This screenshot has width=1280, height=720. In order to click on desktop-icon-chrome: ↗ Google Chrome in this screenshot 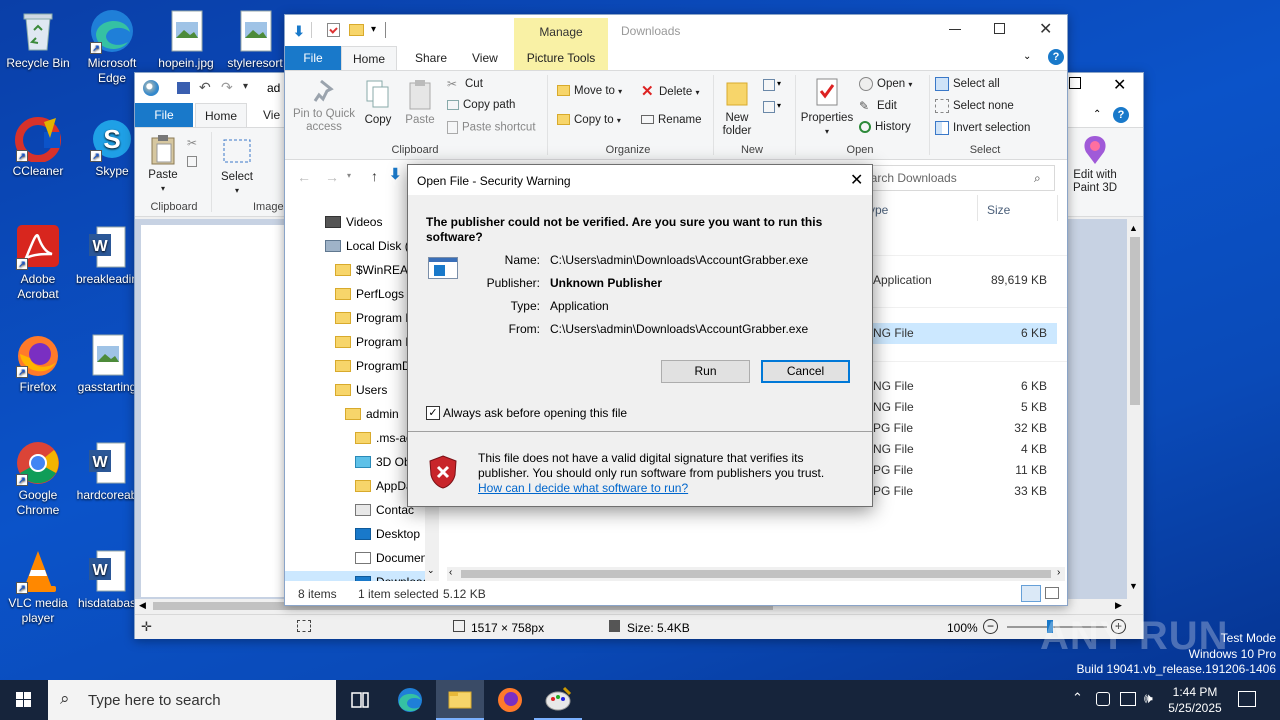, I will do `click(38, 479)`.